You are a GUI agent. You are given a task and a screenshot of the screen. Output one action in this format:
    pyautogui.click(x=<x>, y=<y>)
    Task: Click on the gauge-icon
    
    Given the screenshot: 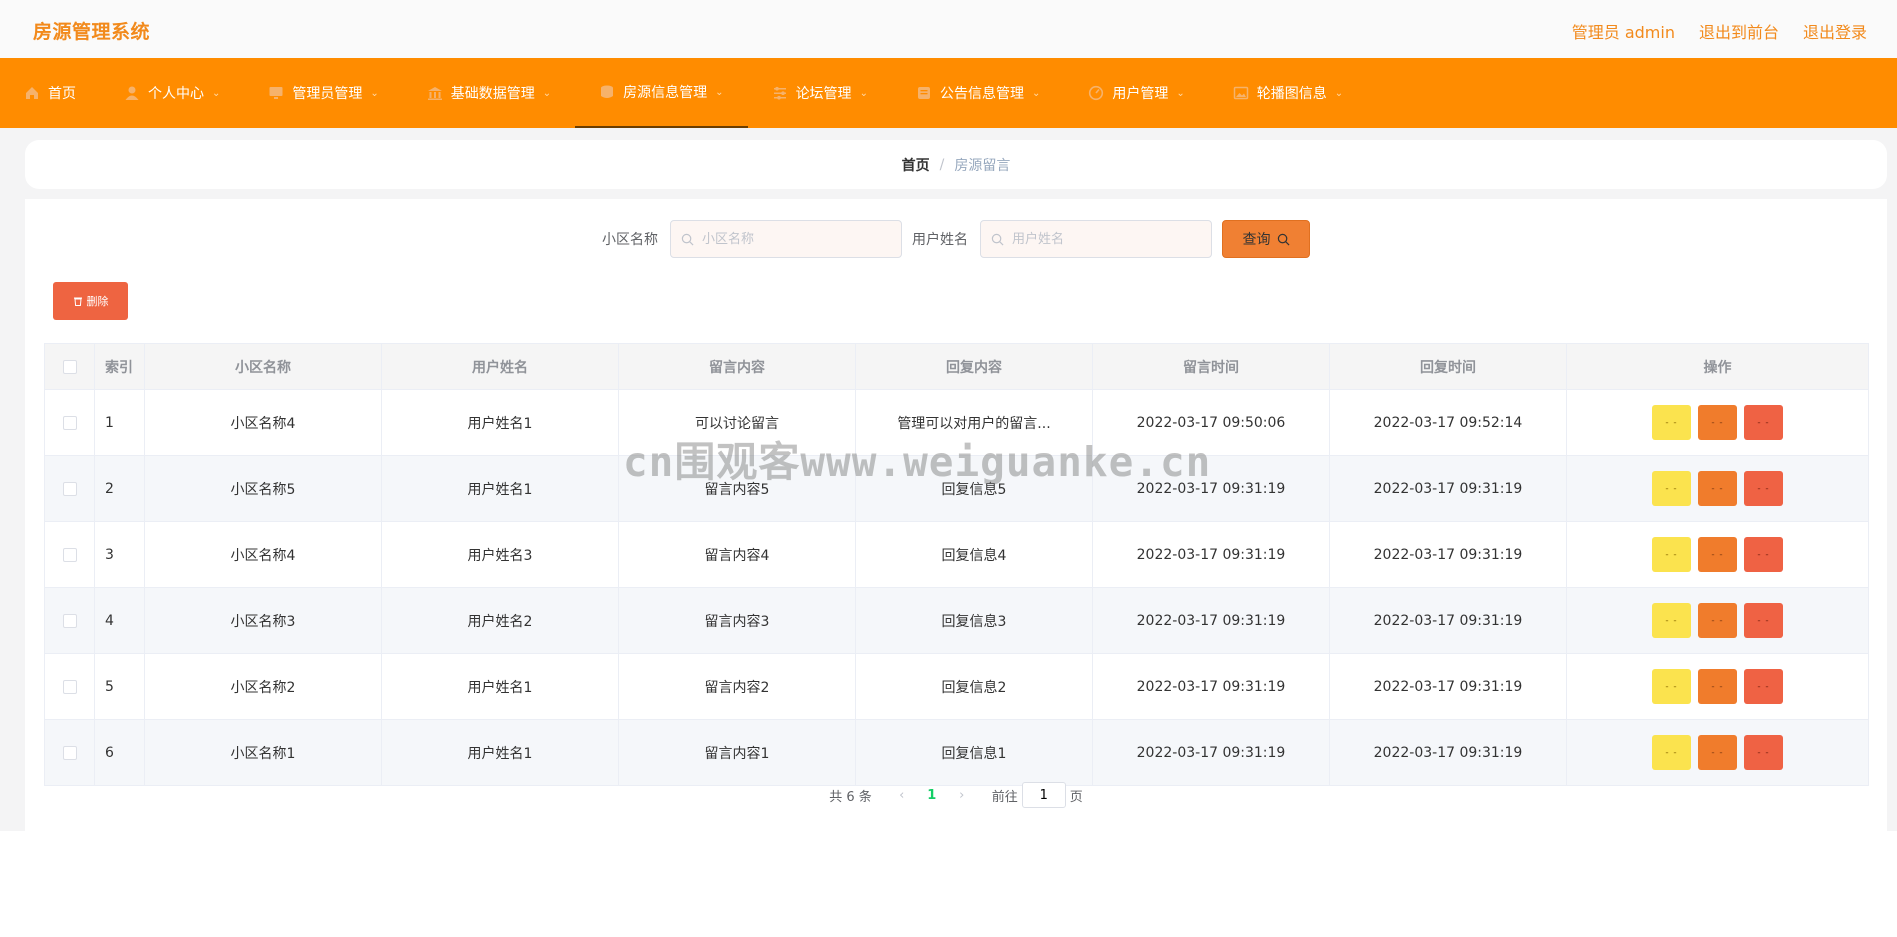 What is the action you would take?
    pyautogui.click(x=1096, y=93)
    